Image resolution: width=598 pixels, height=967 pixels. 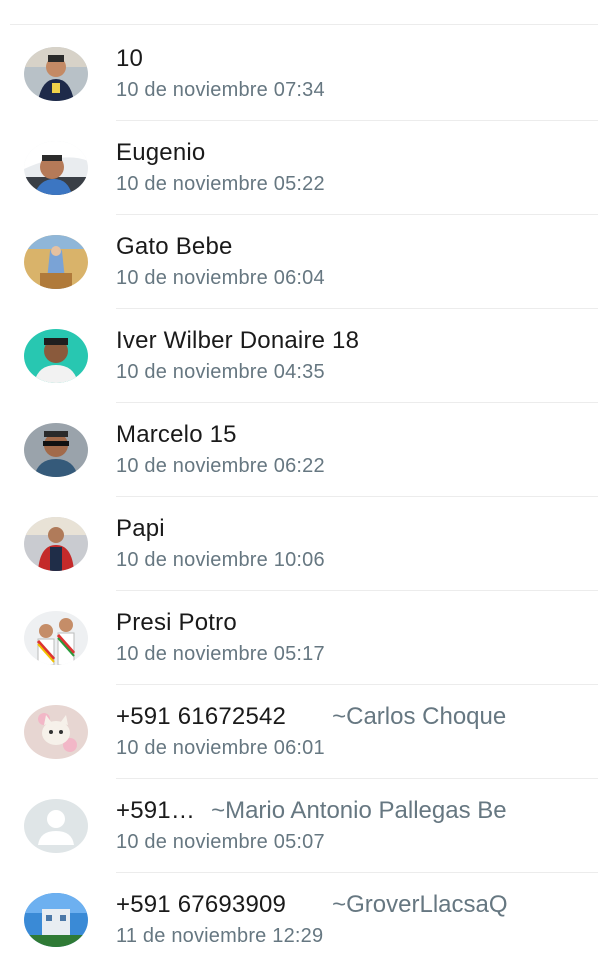 I want to click on avatar-children-with-sash, so click(x=56, y=638).